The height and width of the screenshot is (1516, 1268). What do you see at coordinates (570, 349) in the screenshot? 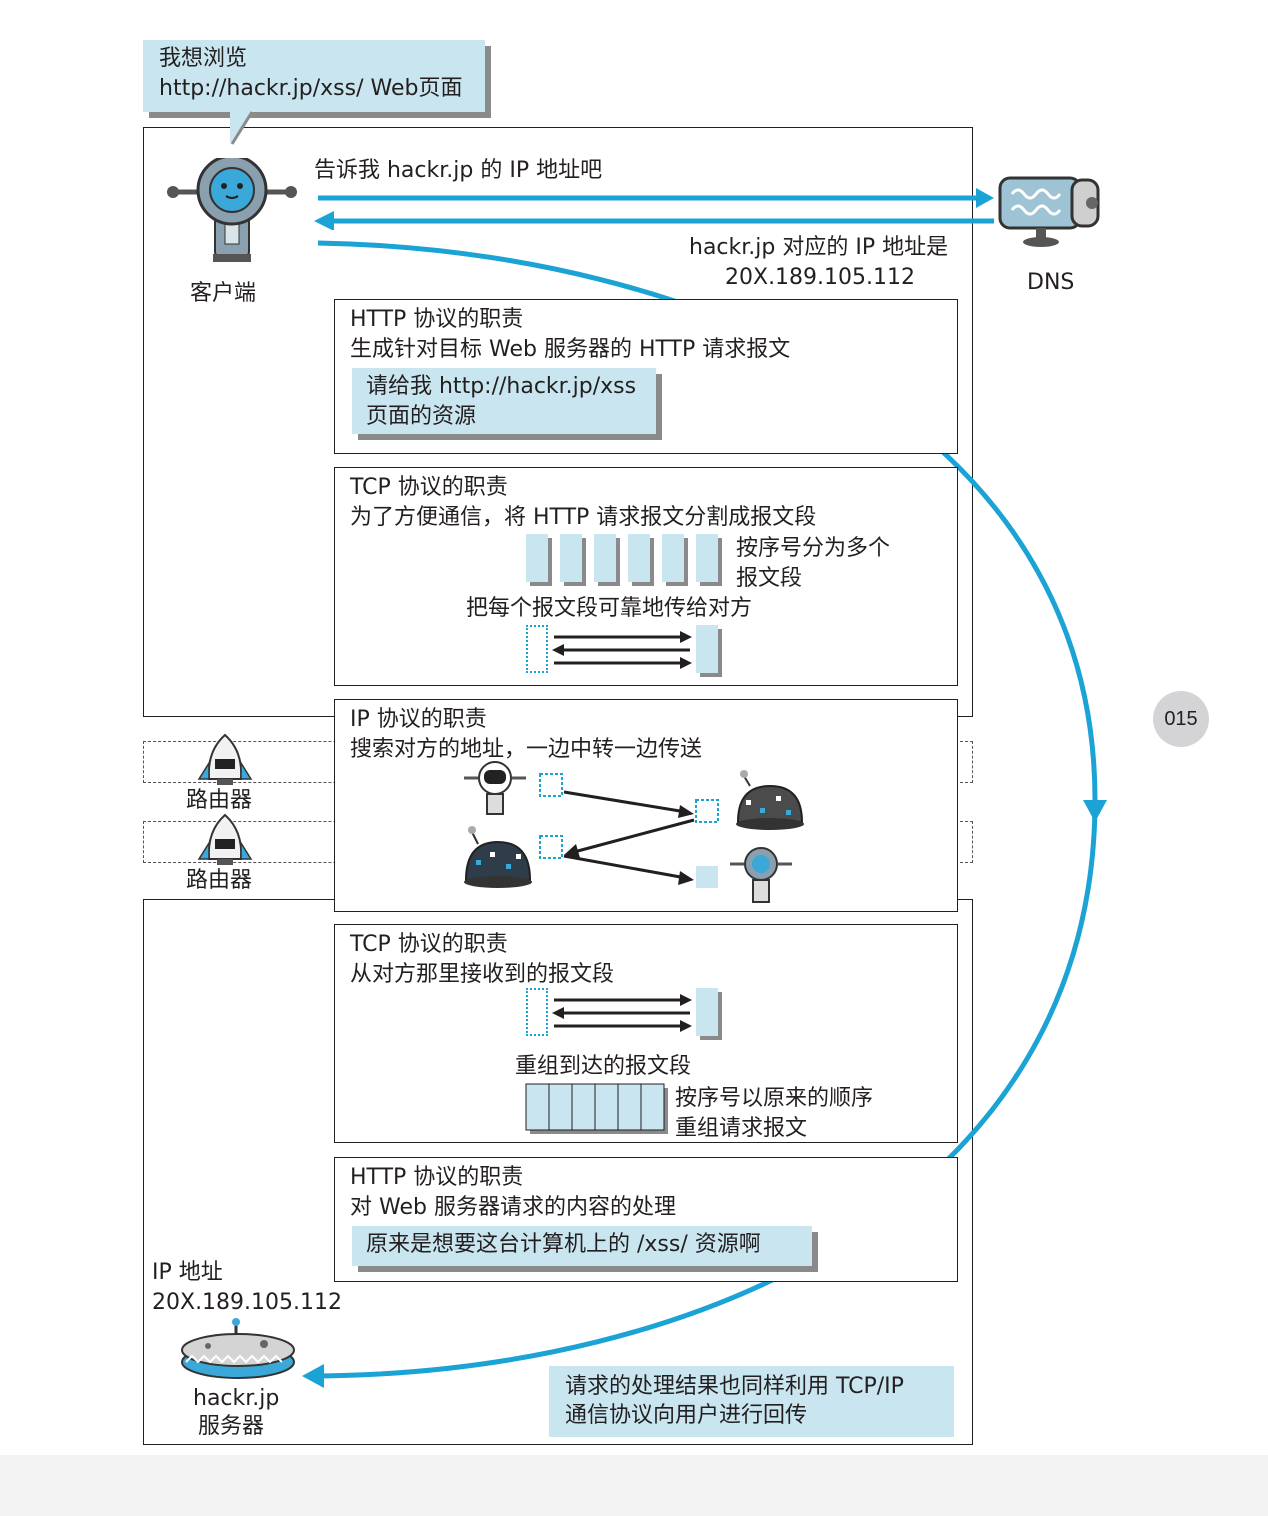
I see `http-client-desc: 生成针对目标 Web 服务器的 HTTP 请求报文` at bounding box center [570, 349].